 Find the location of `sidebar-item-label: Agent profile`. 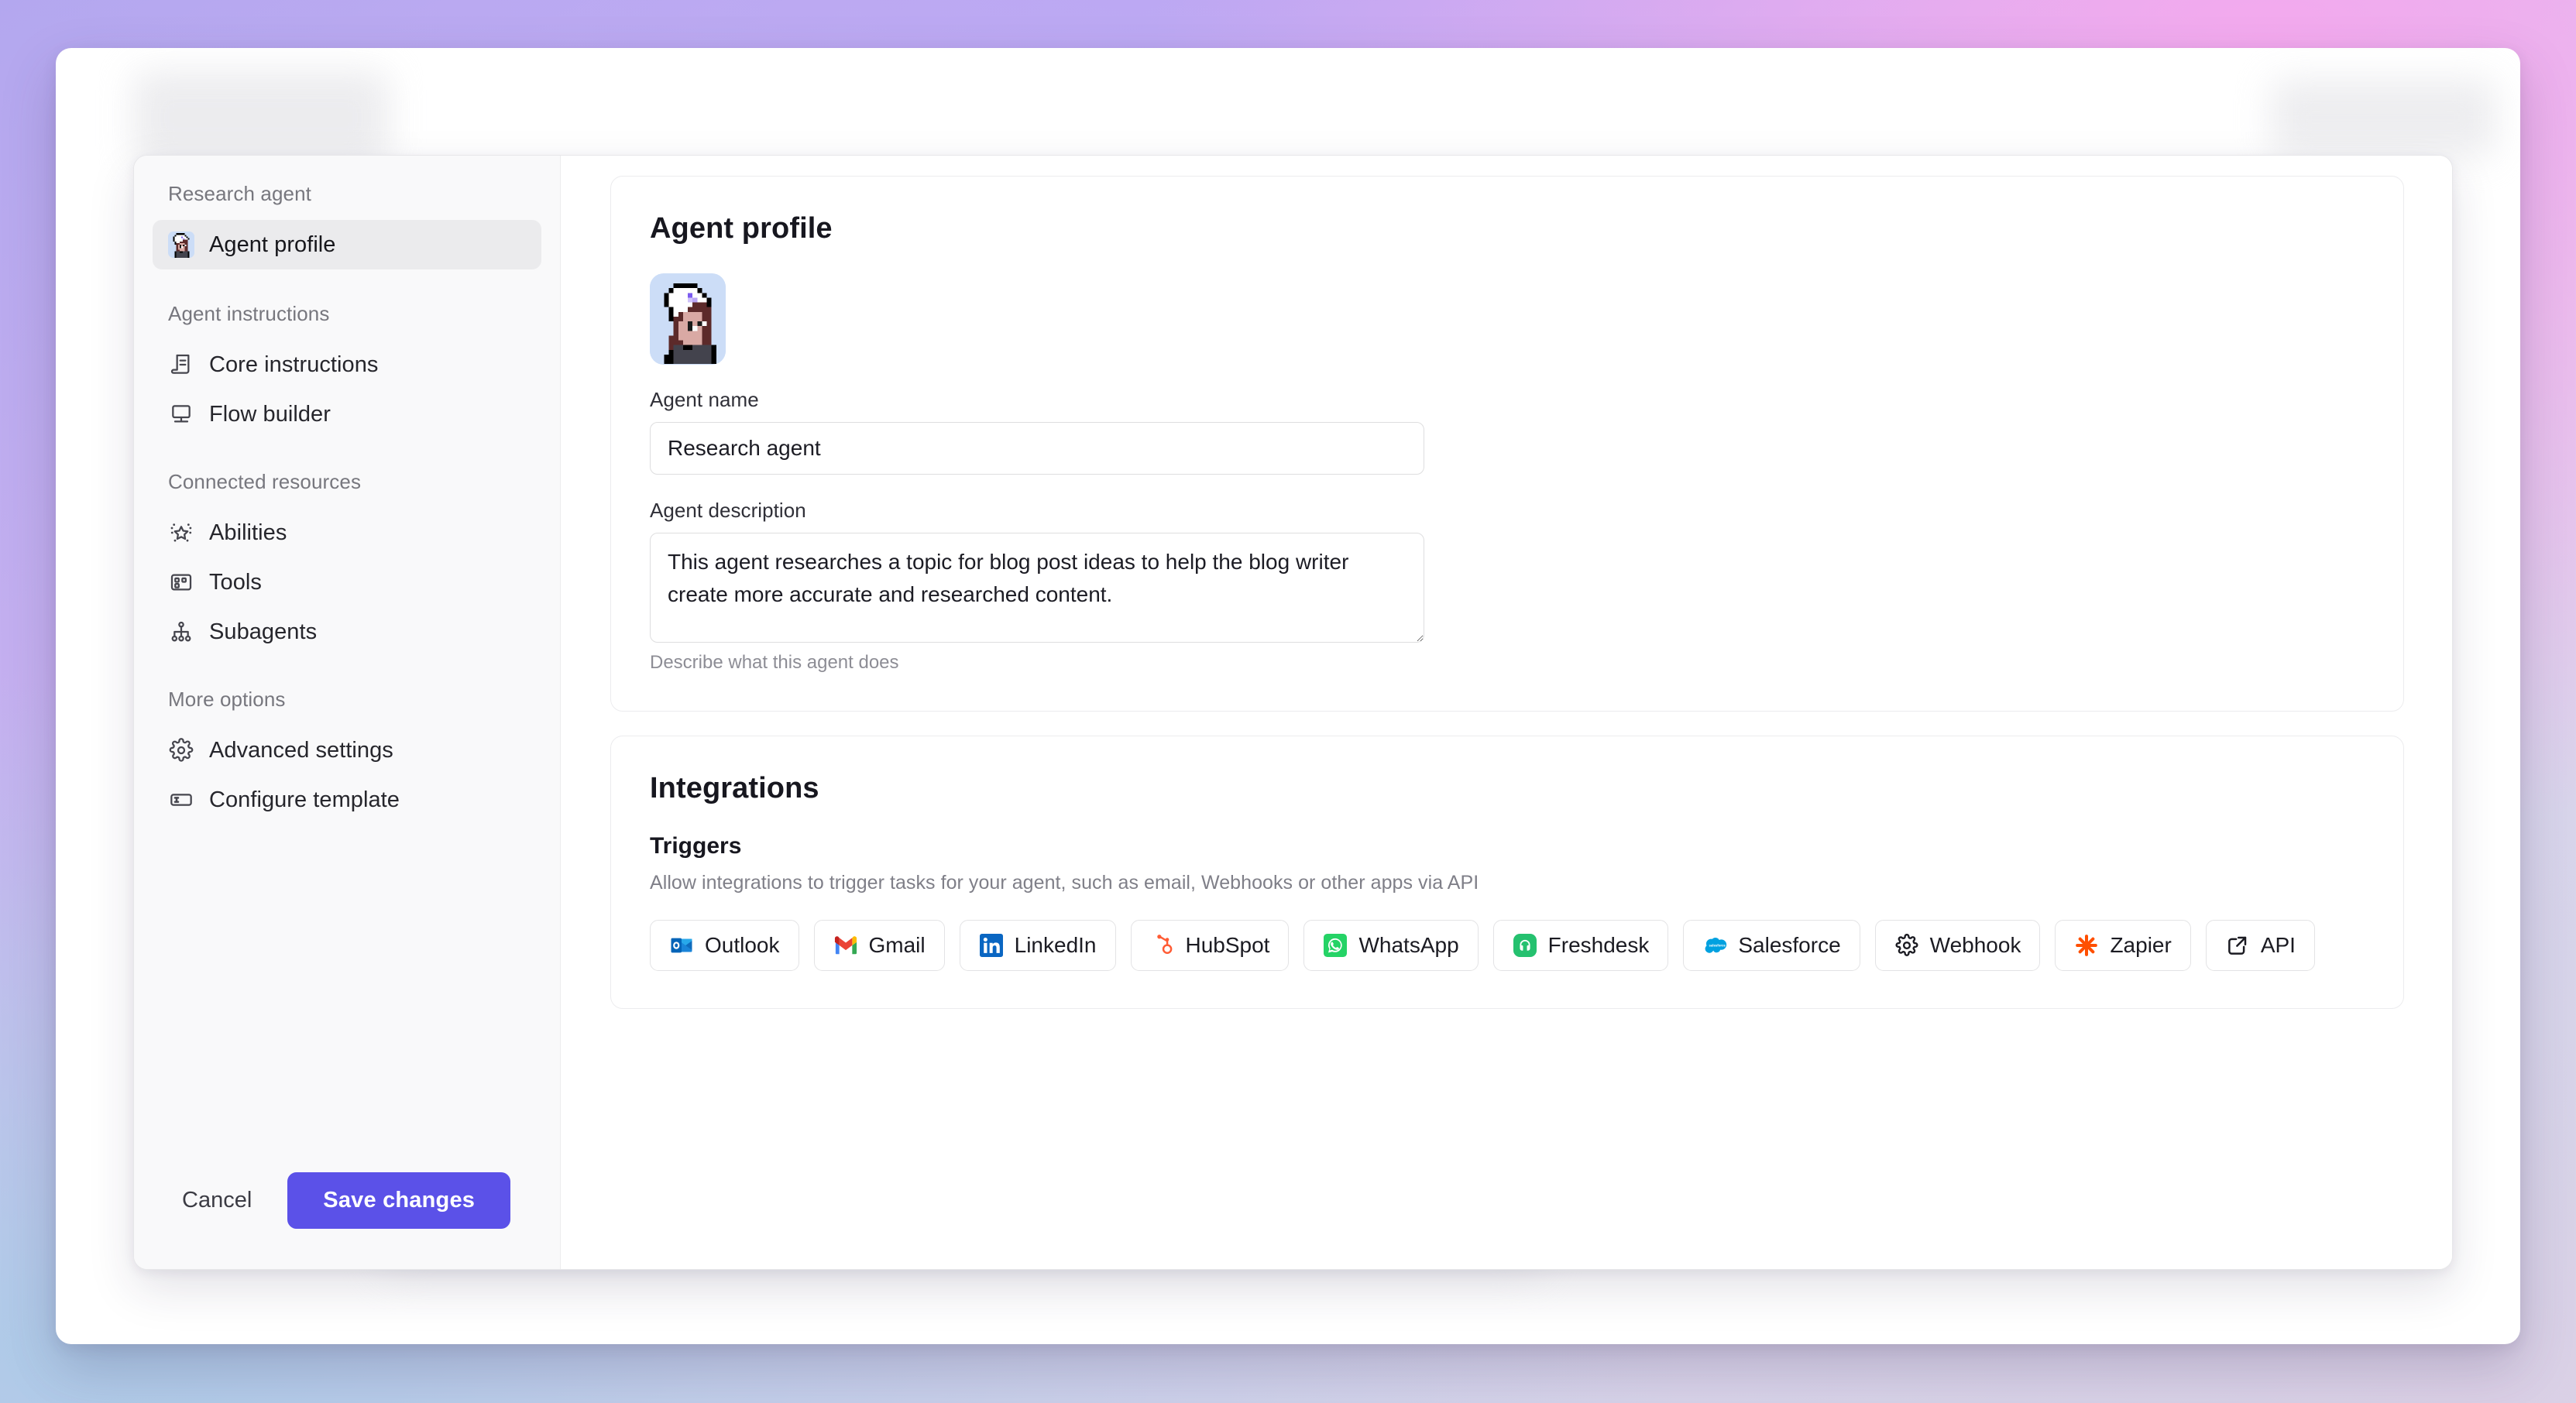

sidebar-item-label: Agent profile is located at coordinates (272, 245).